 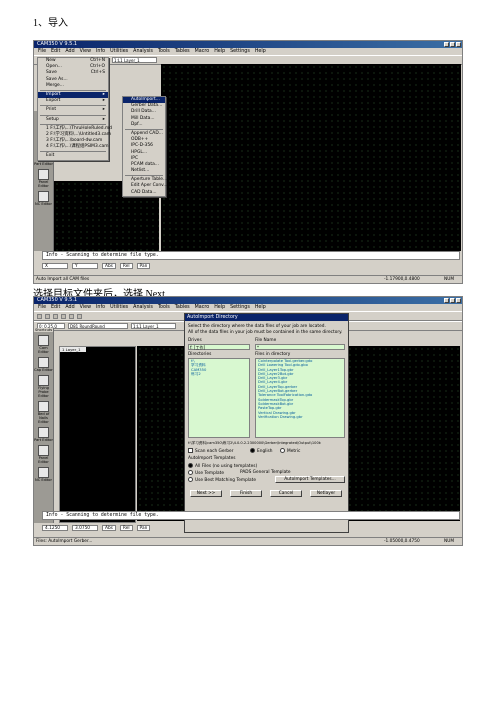 What do you see at coordinates (219, 398) in the screenshot?
I see `directory-list: f:\ 学习资料 CAM350 练习2` at bounding box center [219, 398].